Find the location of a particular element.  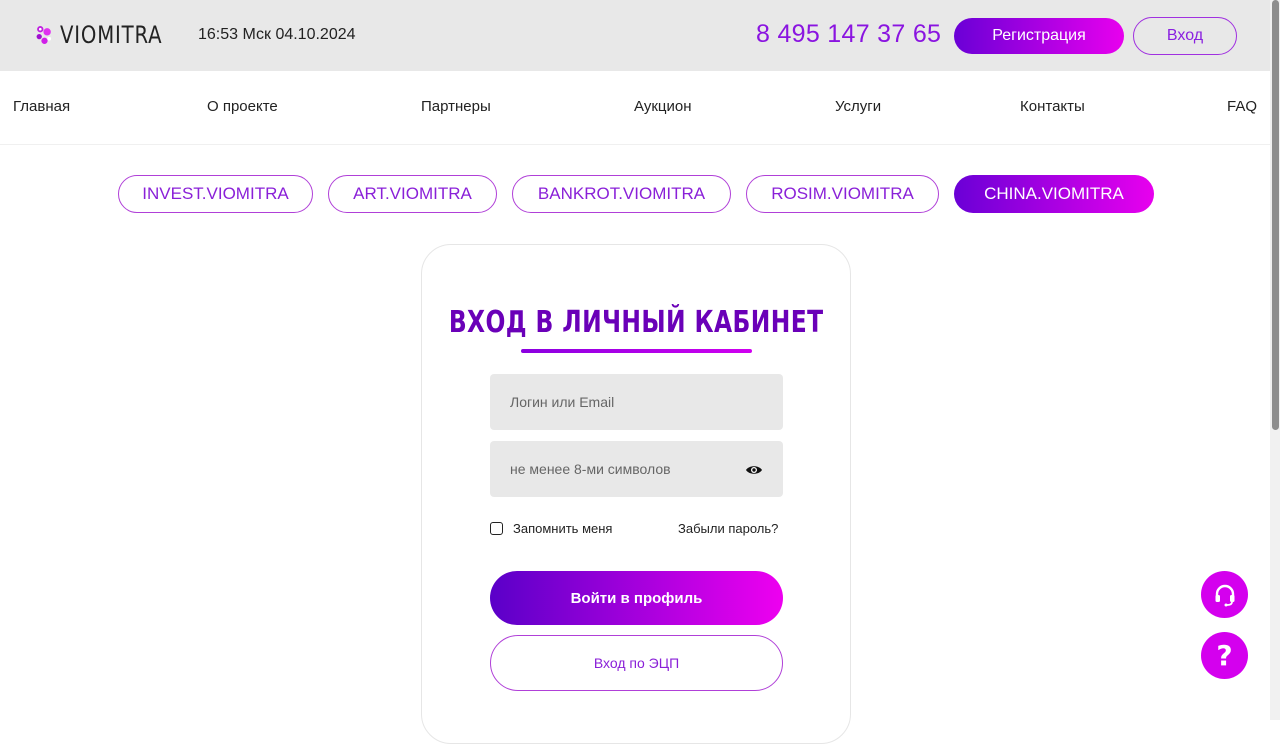

remember-checkbox is located at coordinates (496, 528).